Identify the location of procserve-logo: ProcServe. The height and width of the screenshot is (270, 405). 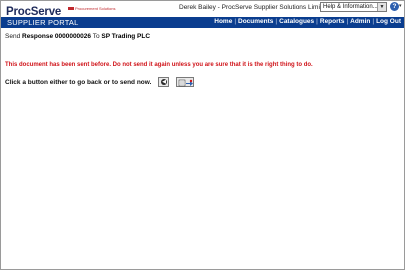
(33, 10).